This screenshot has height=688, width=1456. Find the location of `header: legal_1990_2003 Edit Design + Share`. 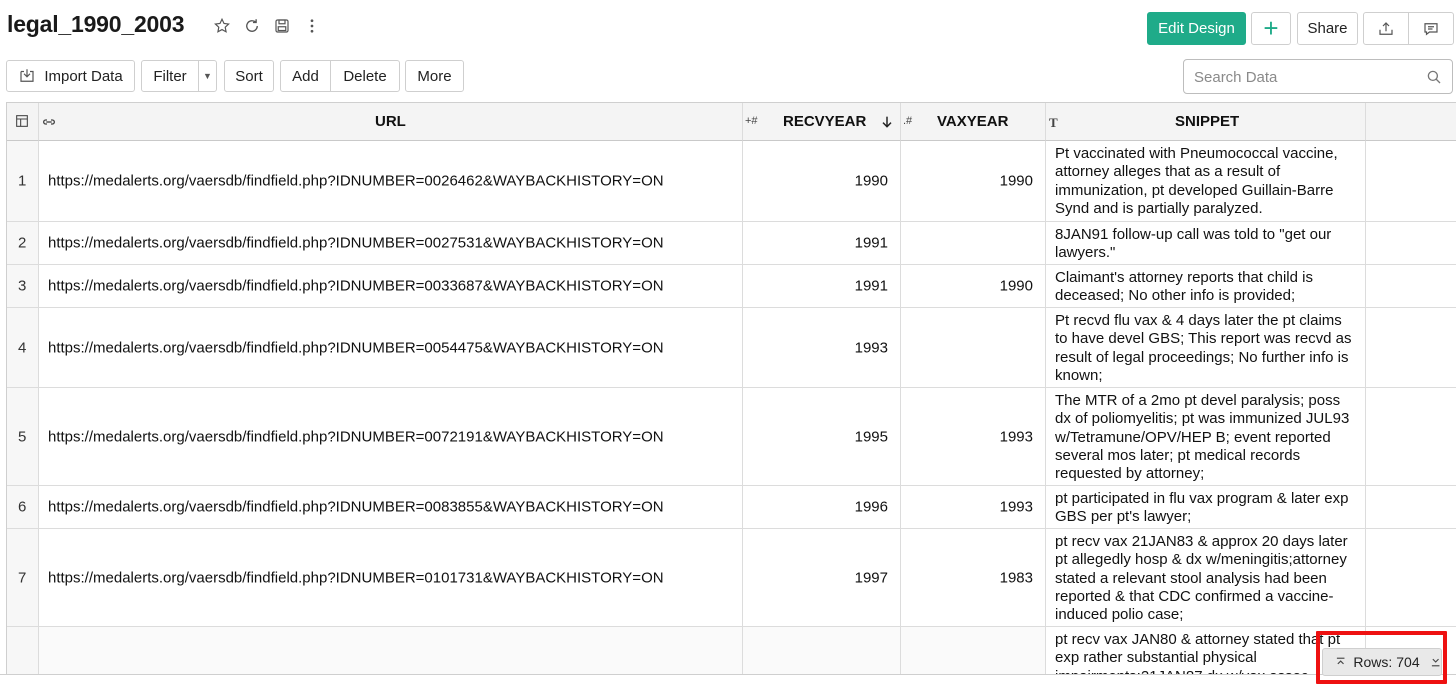

header: legal_1990_2003 Edit Design + Share is located at coordinates (728, 28).